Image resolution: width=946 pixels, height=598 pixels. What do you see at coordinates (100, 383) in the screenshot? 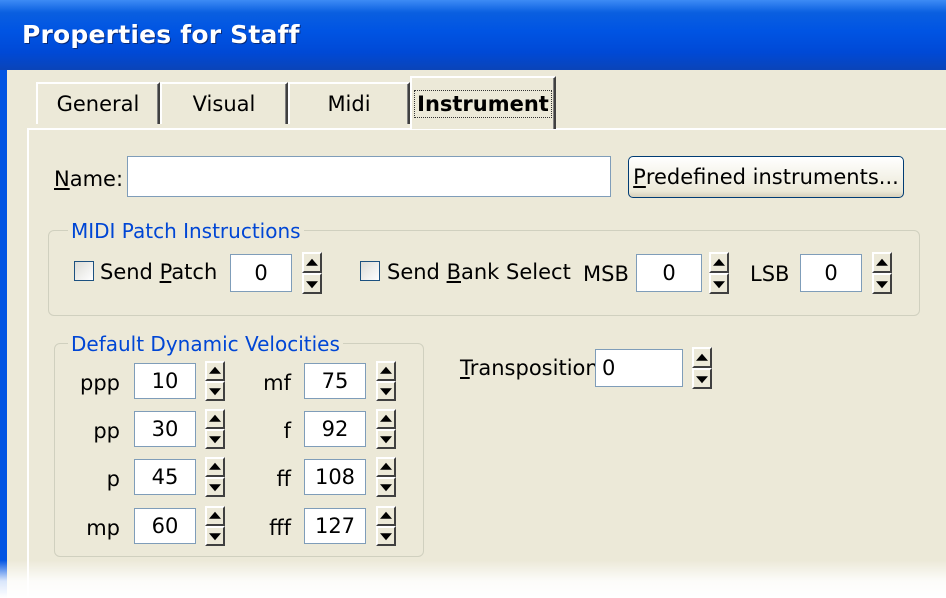
I see `velocity-label-ppp: ppp` at bounding box center [100, 383].